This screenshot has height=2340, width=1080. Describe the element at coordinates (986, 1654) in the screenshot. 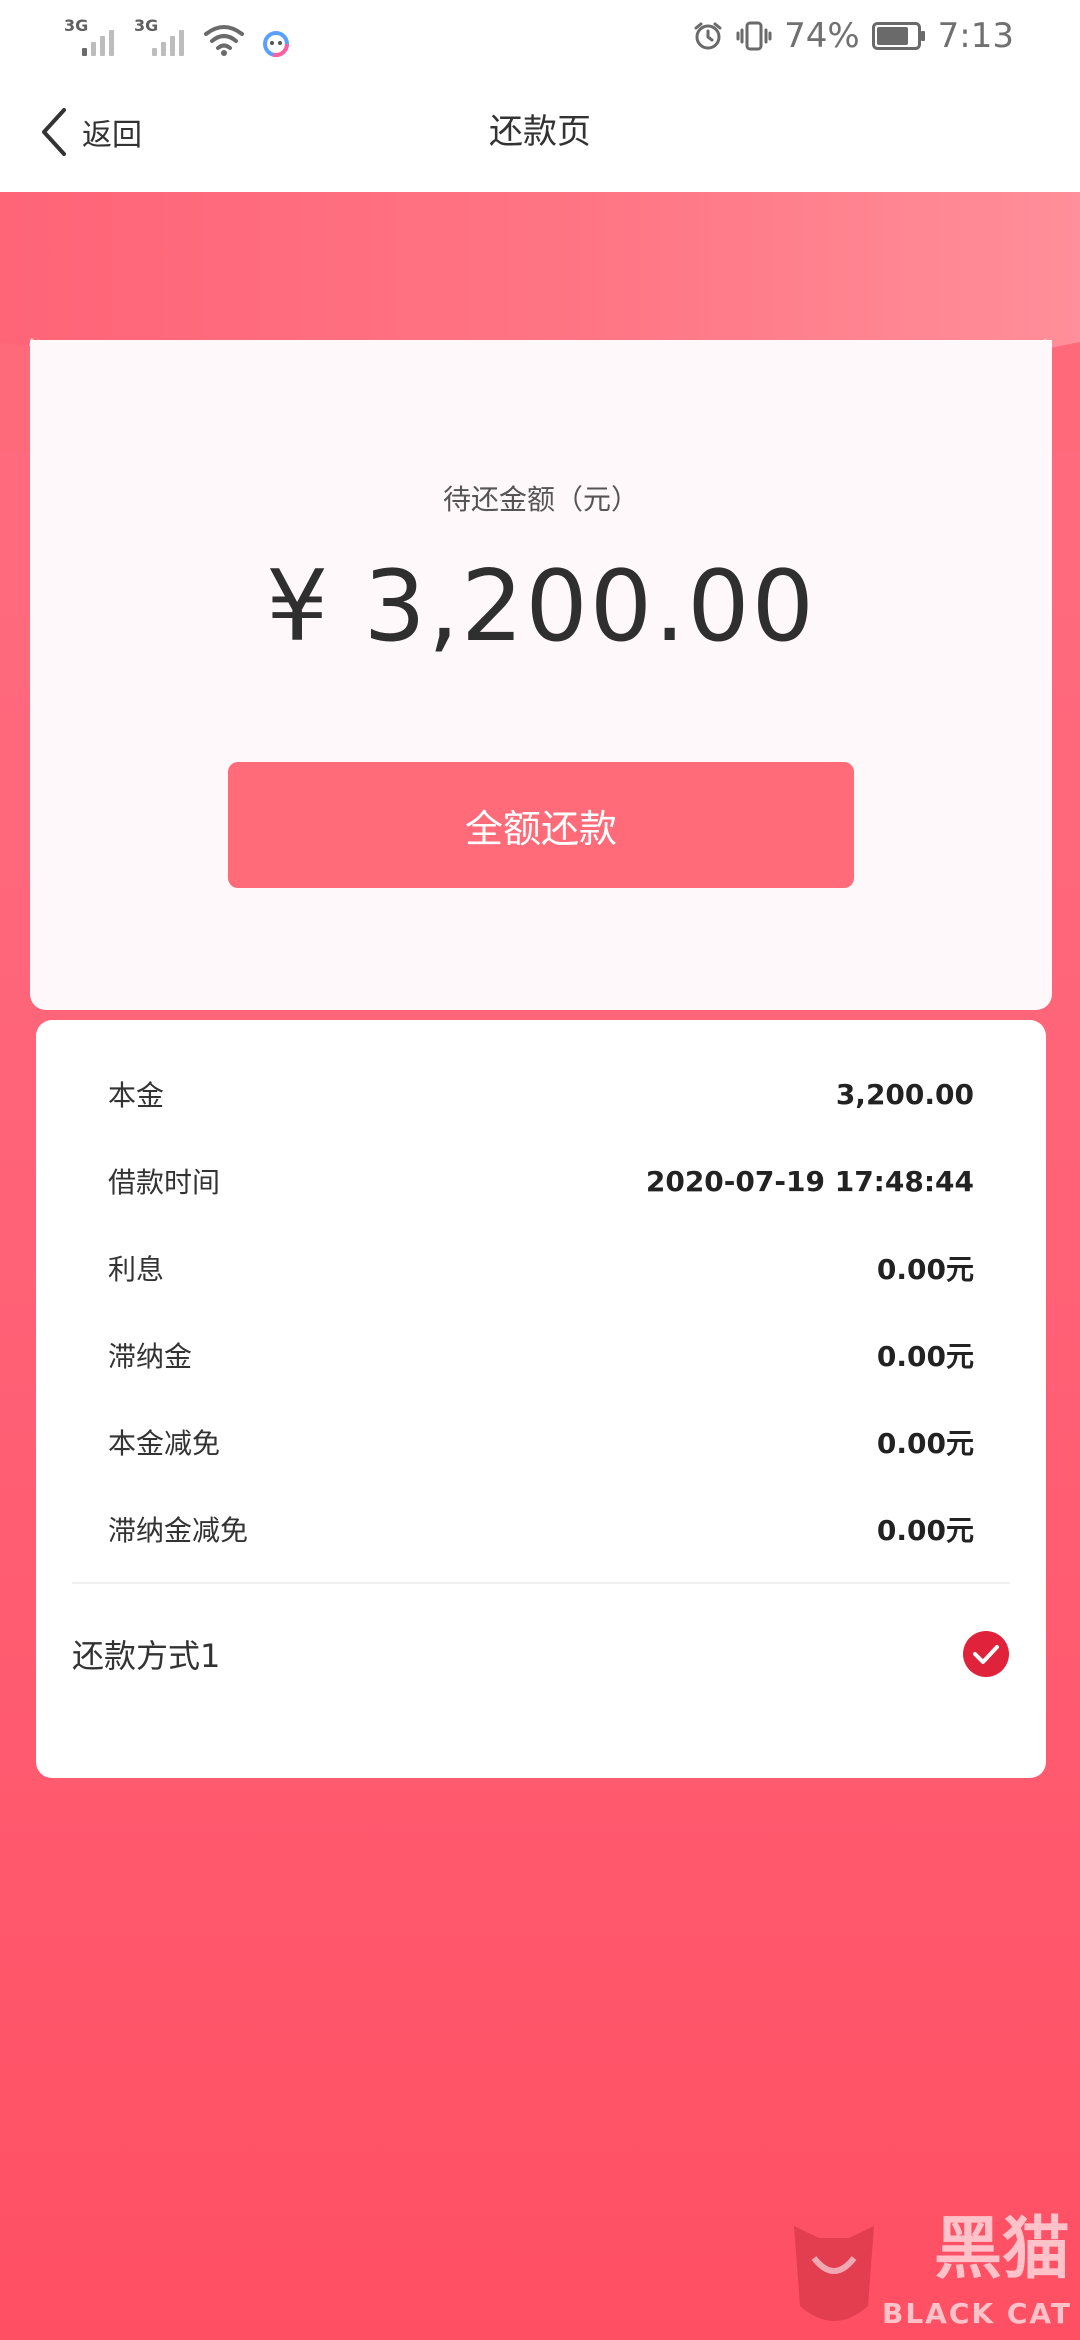

I see `check-circle-icon` at that location.